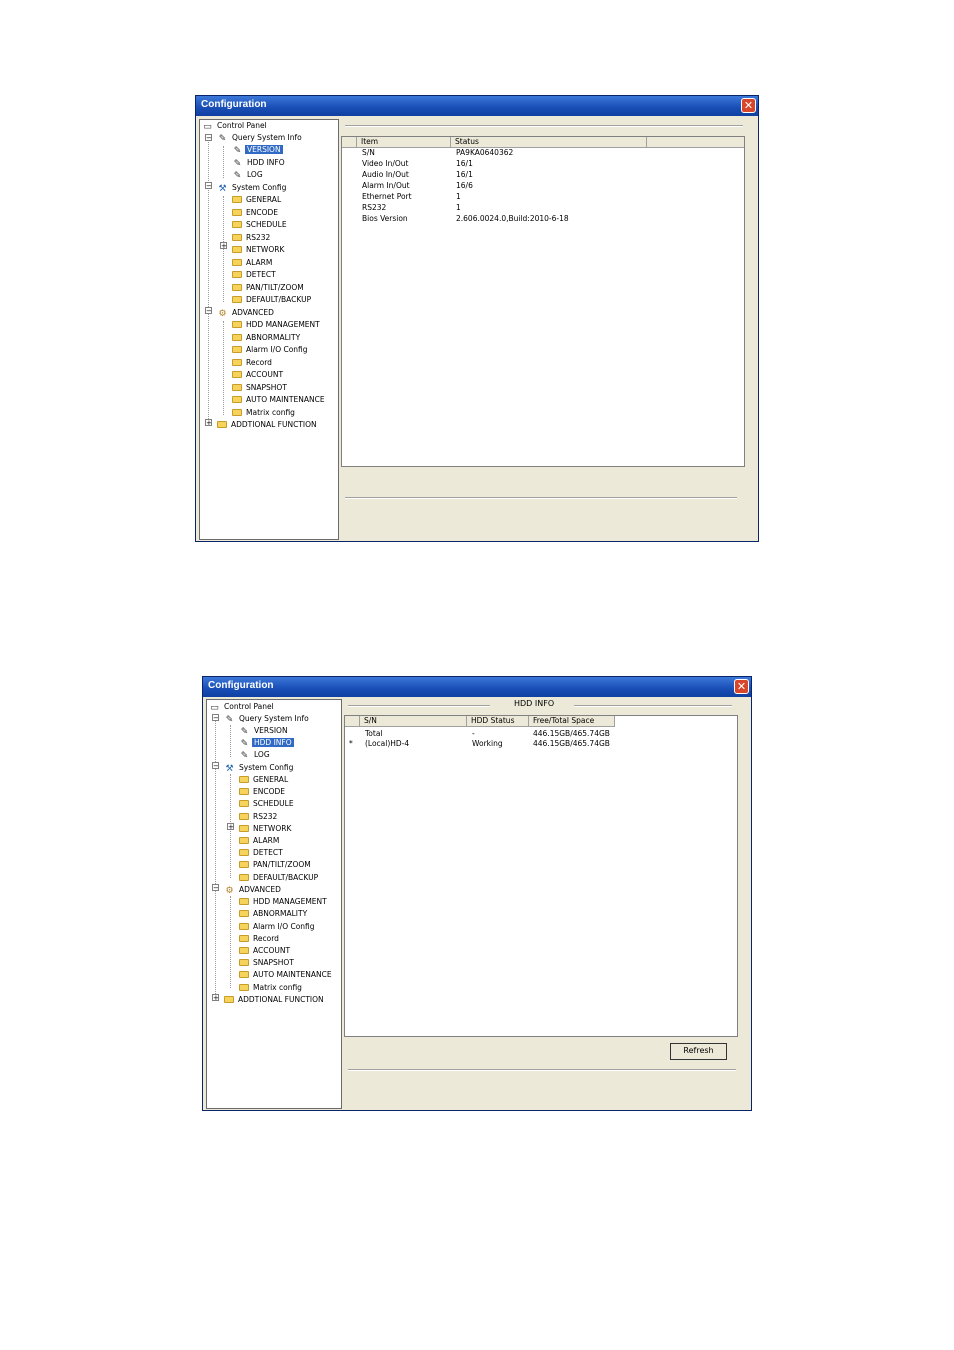 Image resolution: width=954 pixels, height=1350 pixels. What do you see at coordinates (374, 207) in the screenshot?
I see `version-row-item: RS232` at bounding box center [374, 207].